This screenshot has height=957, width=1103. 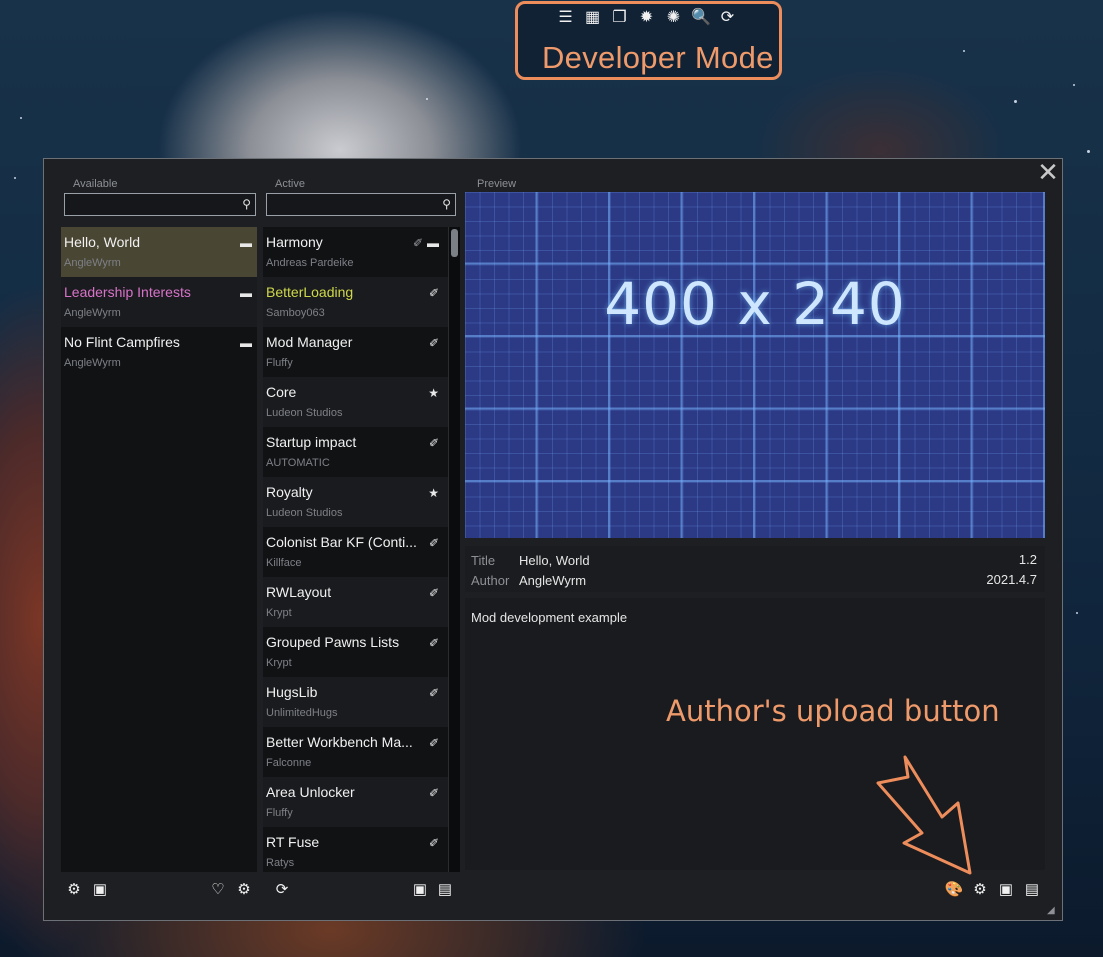 I want to click on sparkle-alt-icon: ✺, so click(x=673, y=17).